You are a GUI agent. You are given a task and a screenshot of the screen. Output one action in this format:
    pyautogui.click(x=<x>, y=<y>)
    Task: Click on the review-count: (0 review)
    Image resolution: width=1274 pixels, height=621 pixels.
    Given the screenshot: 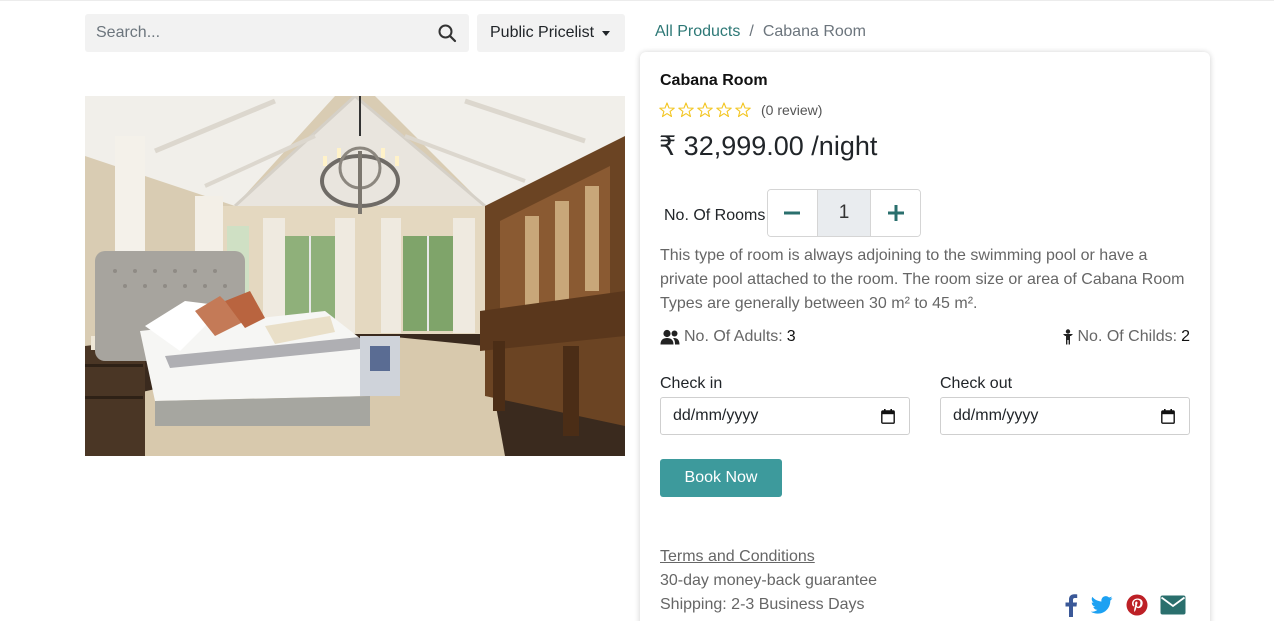 What is the action you would take?
    pyautogui.click(x=792, y=110)
    